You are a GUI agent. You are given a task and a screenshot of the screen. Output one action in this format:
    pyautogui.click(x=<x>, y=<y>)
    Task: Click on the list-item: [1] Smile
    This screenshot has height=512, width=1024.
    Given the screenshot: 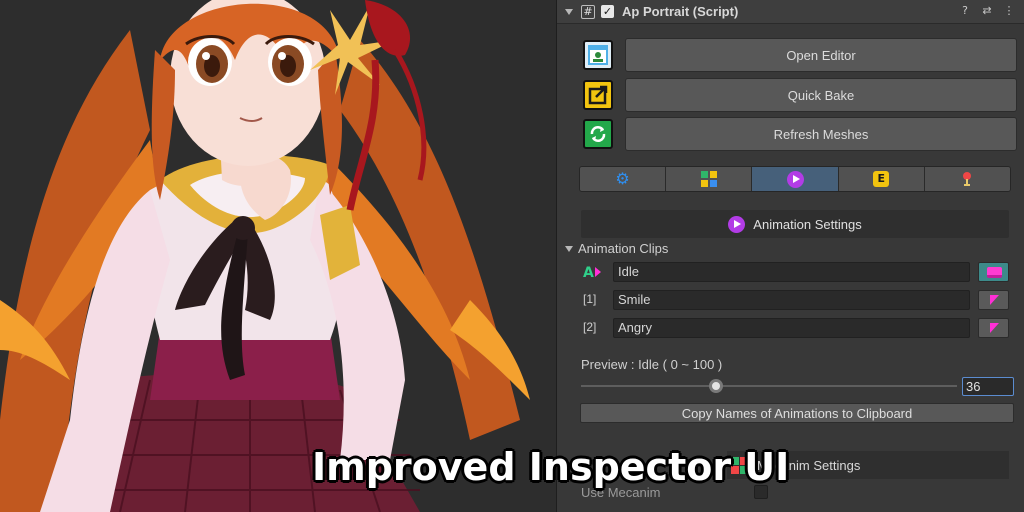 What is the action you would take?
    pyautogui.click(x=796, y=300)
    